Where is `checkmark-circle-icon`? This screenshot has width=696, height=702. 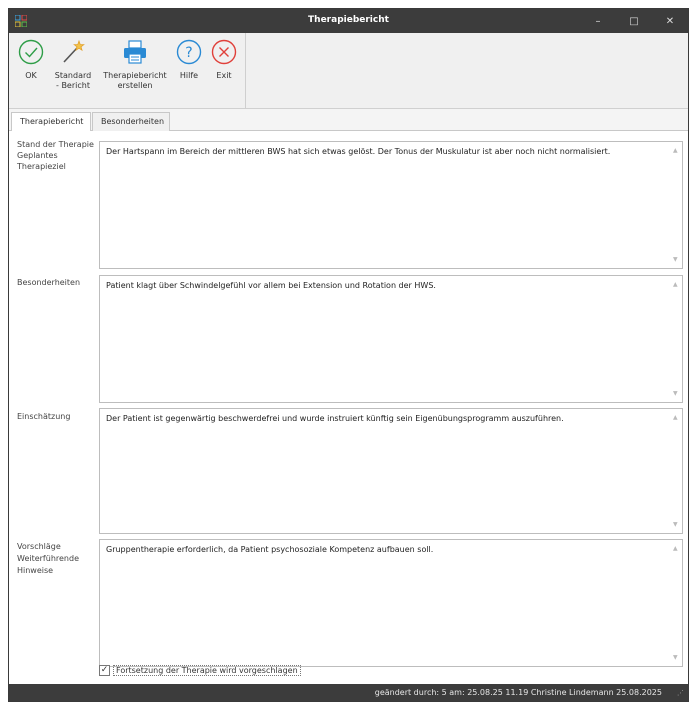
checkmark-circle-icon is located at coordinates (31, 52).